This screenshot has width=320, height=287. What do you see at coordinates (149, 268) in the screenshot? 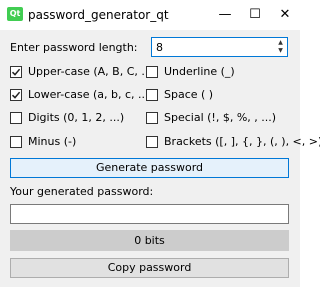
I see `copy-password-button: Copy password` at bounding box center [149, 268].